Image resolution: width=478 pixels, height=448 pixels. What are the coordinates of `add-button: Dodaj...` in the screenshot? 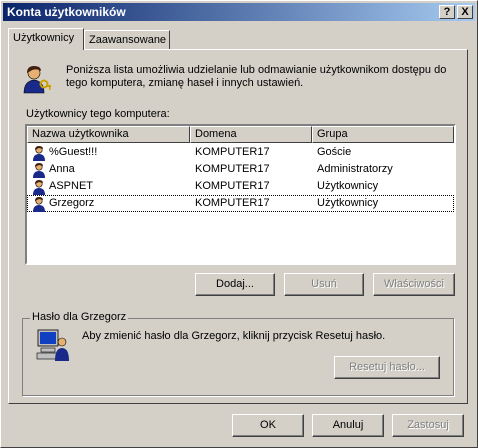 It's located at (235, 284).